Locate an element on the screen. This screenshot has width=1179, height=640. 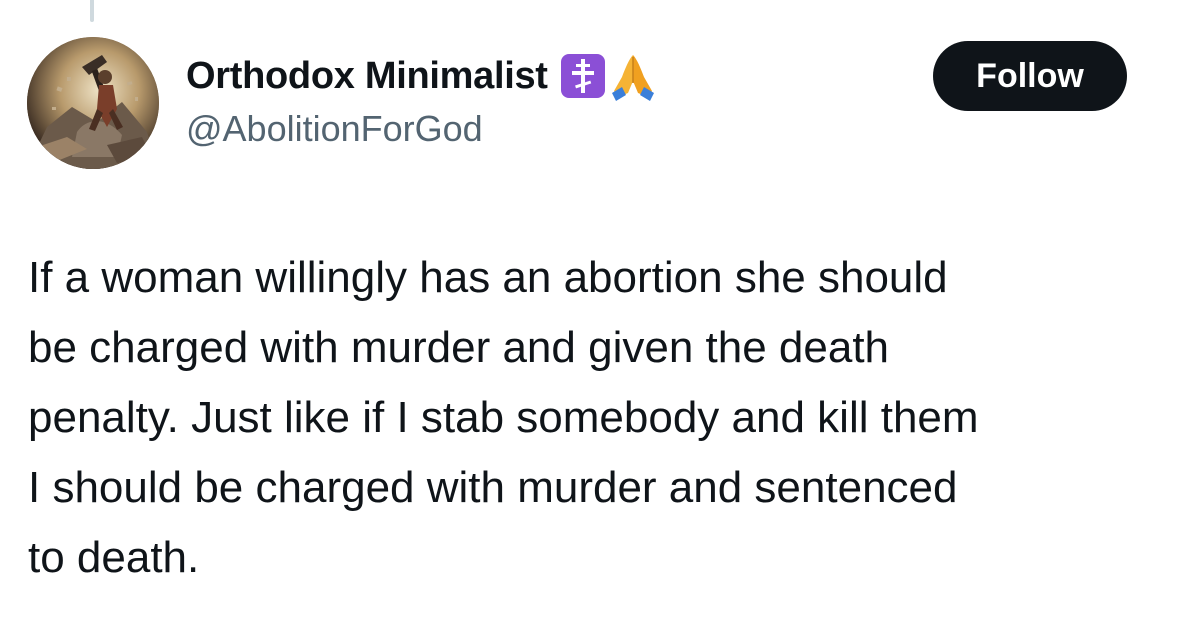
author-handle: @AbolitionForGod is located at coordinates (334, 129).